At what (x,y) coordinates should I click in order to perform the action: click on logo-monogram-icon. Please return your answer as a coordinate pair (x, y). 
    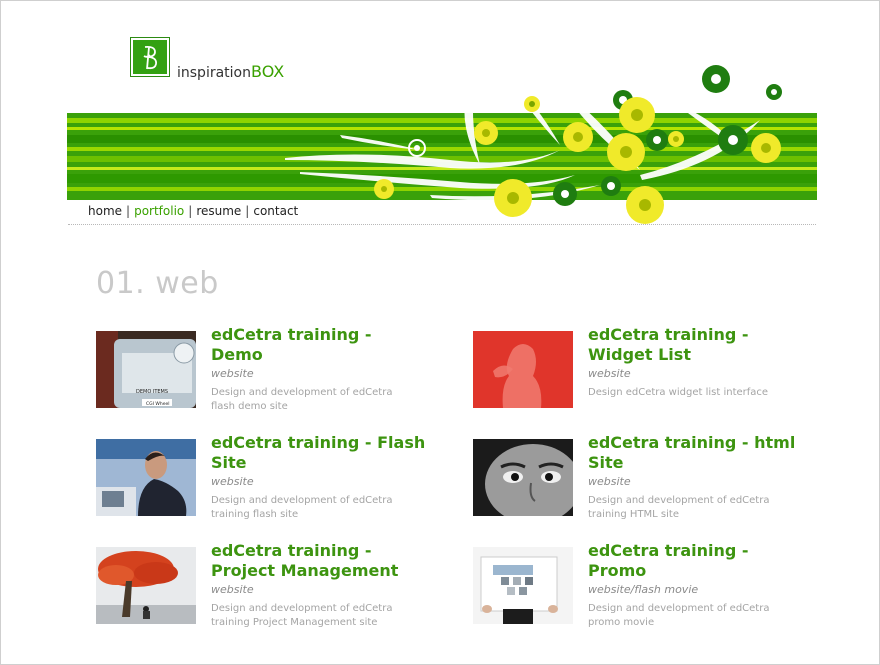
    Looking at the image, I should click on (150, 57).